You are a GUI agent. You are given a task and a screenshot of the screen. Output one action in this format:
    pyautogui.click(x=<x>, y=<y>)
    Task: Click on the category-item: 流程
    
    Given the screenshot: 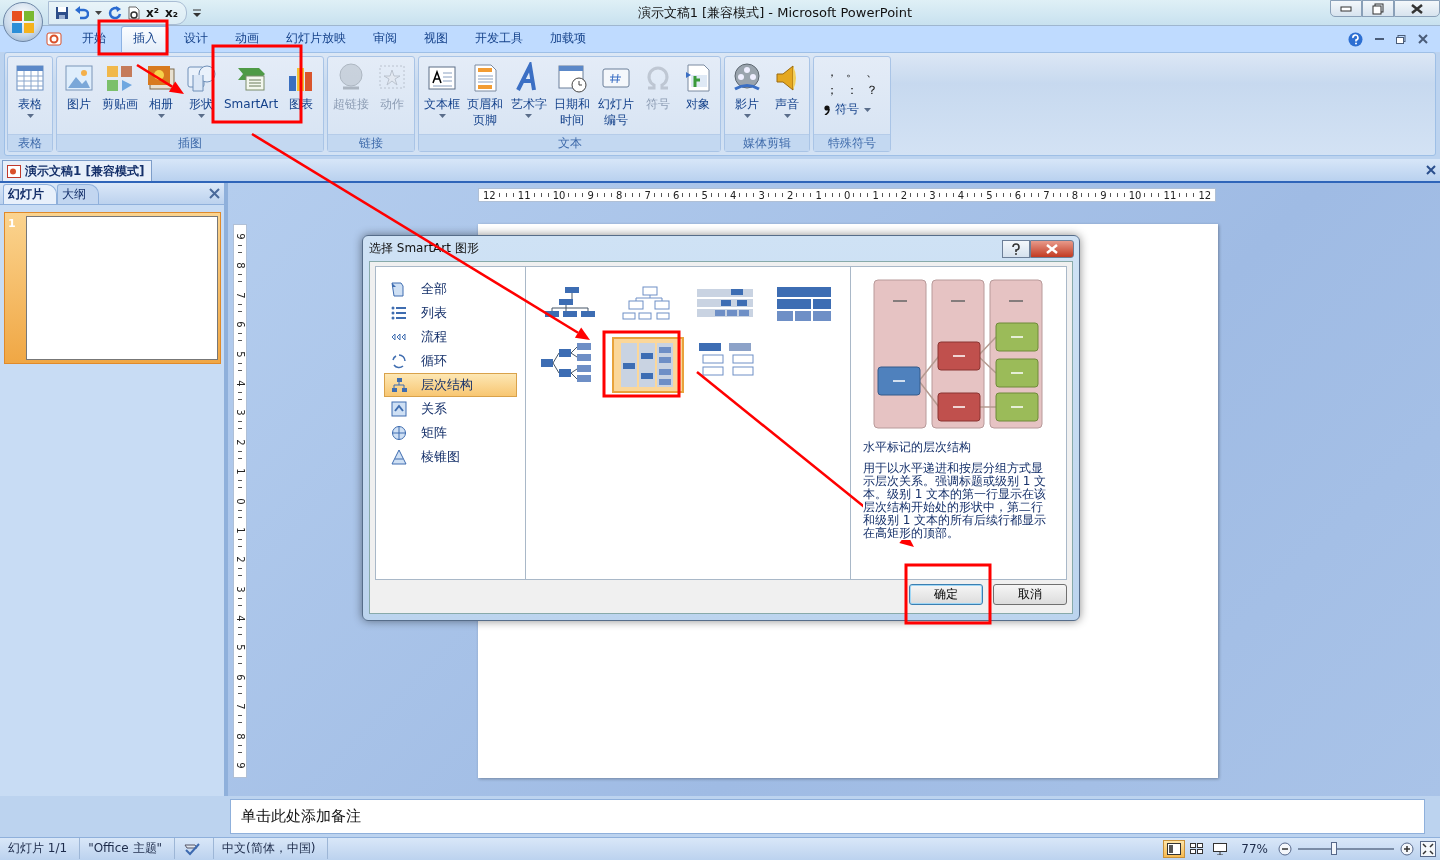 What is the action you would take?
    pyautogui.click(x=450, y=337)
    